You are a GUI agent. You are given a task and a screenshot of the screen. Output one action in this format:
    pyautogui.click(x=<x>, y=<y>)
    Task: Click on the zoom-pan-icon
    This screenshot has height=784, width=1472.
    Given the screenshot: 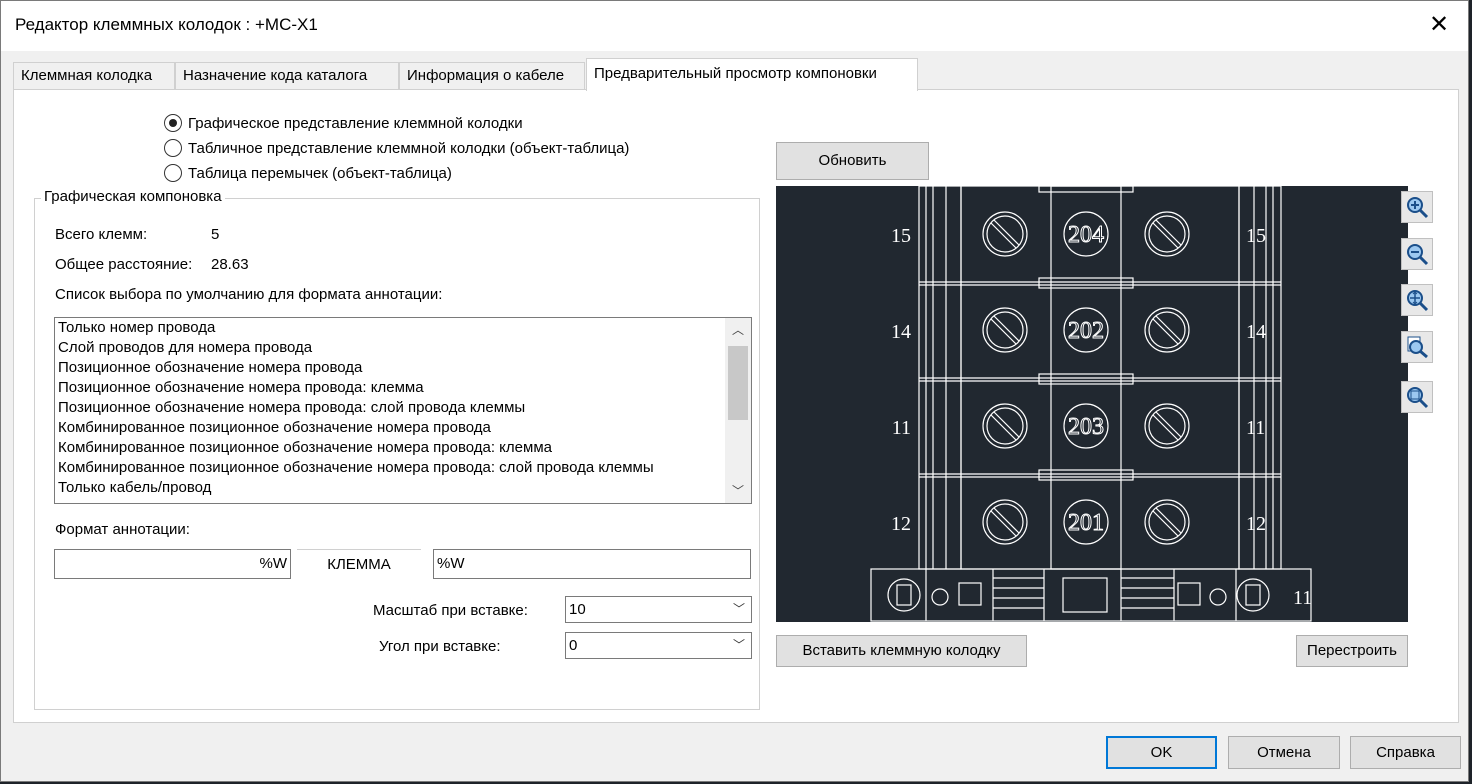 What is the action you would take?
    pyautogui.click(x=1418, y=301)
    